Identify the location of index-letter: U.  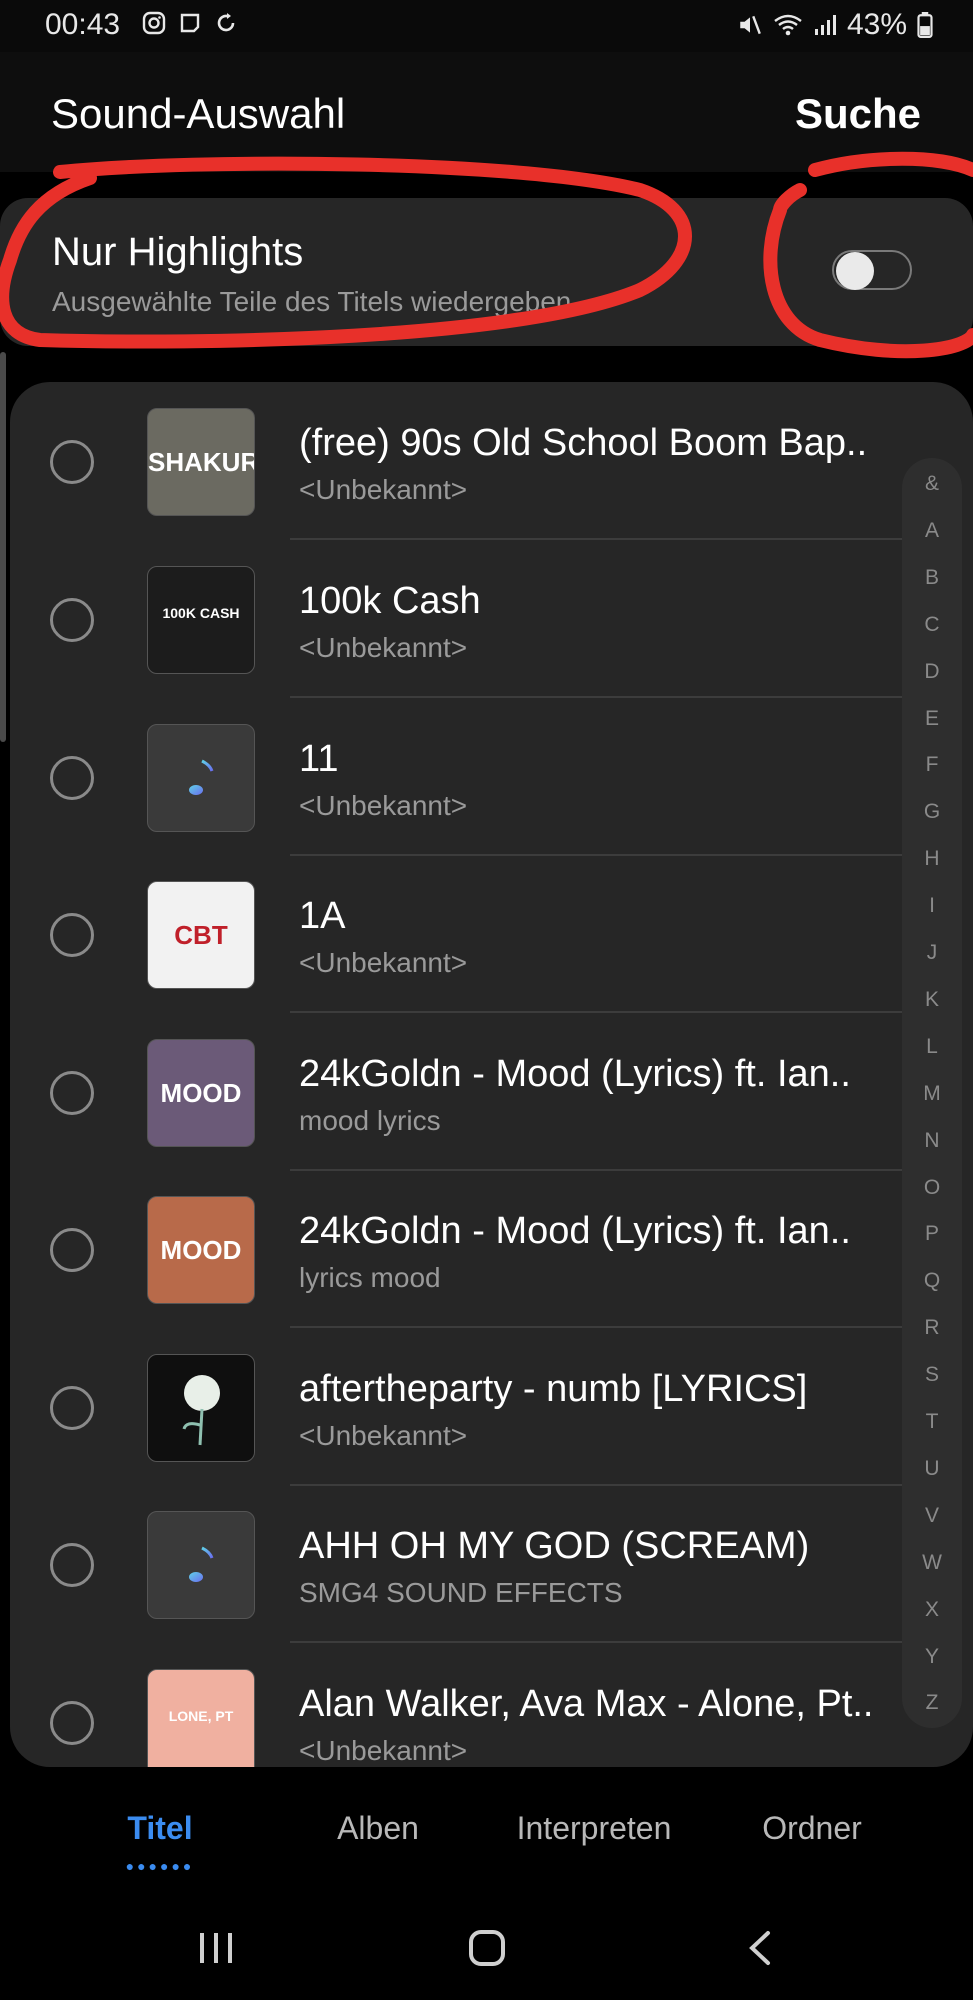
(932, 1469).